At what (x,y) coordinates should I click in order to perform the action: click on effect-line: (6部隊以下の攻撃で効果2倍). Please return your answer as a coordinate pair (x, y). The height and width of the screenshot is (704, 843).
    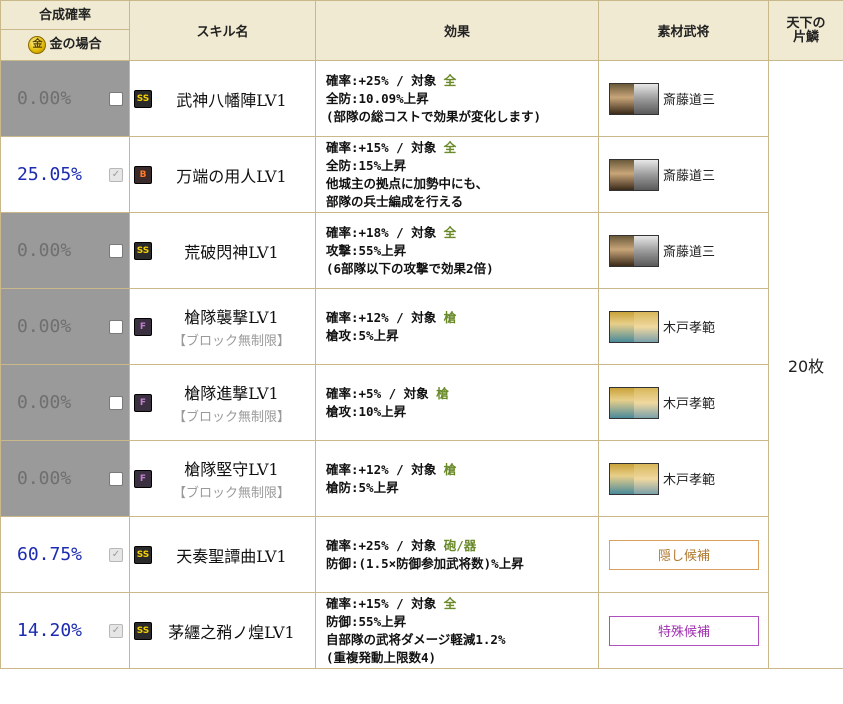
    Looking at the image, I should click on (457, 269).